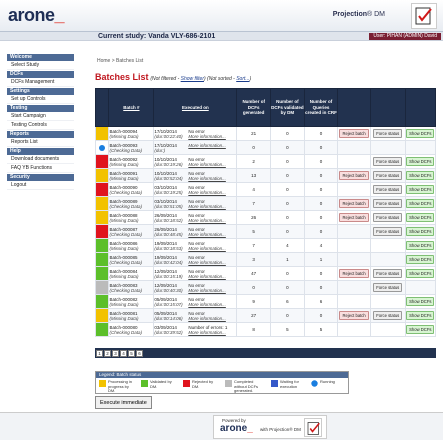  Describe the element at coordinates (254, 107) in the screenshot. I see `generated-column-header: Number of DCFs generated` at that location.